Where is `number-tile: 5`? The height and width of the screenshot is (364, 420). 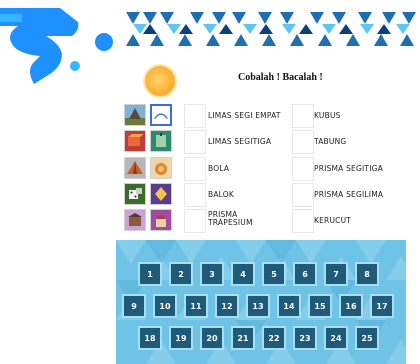
number-tile: 5 is located at coordinates (274, 274).